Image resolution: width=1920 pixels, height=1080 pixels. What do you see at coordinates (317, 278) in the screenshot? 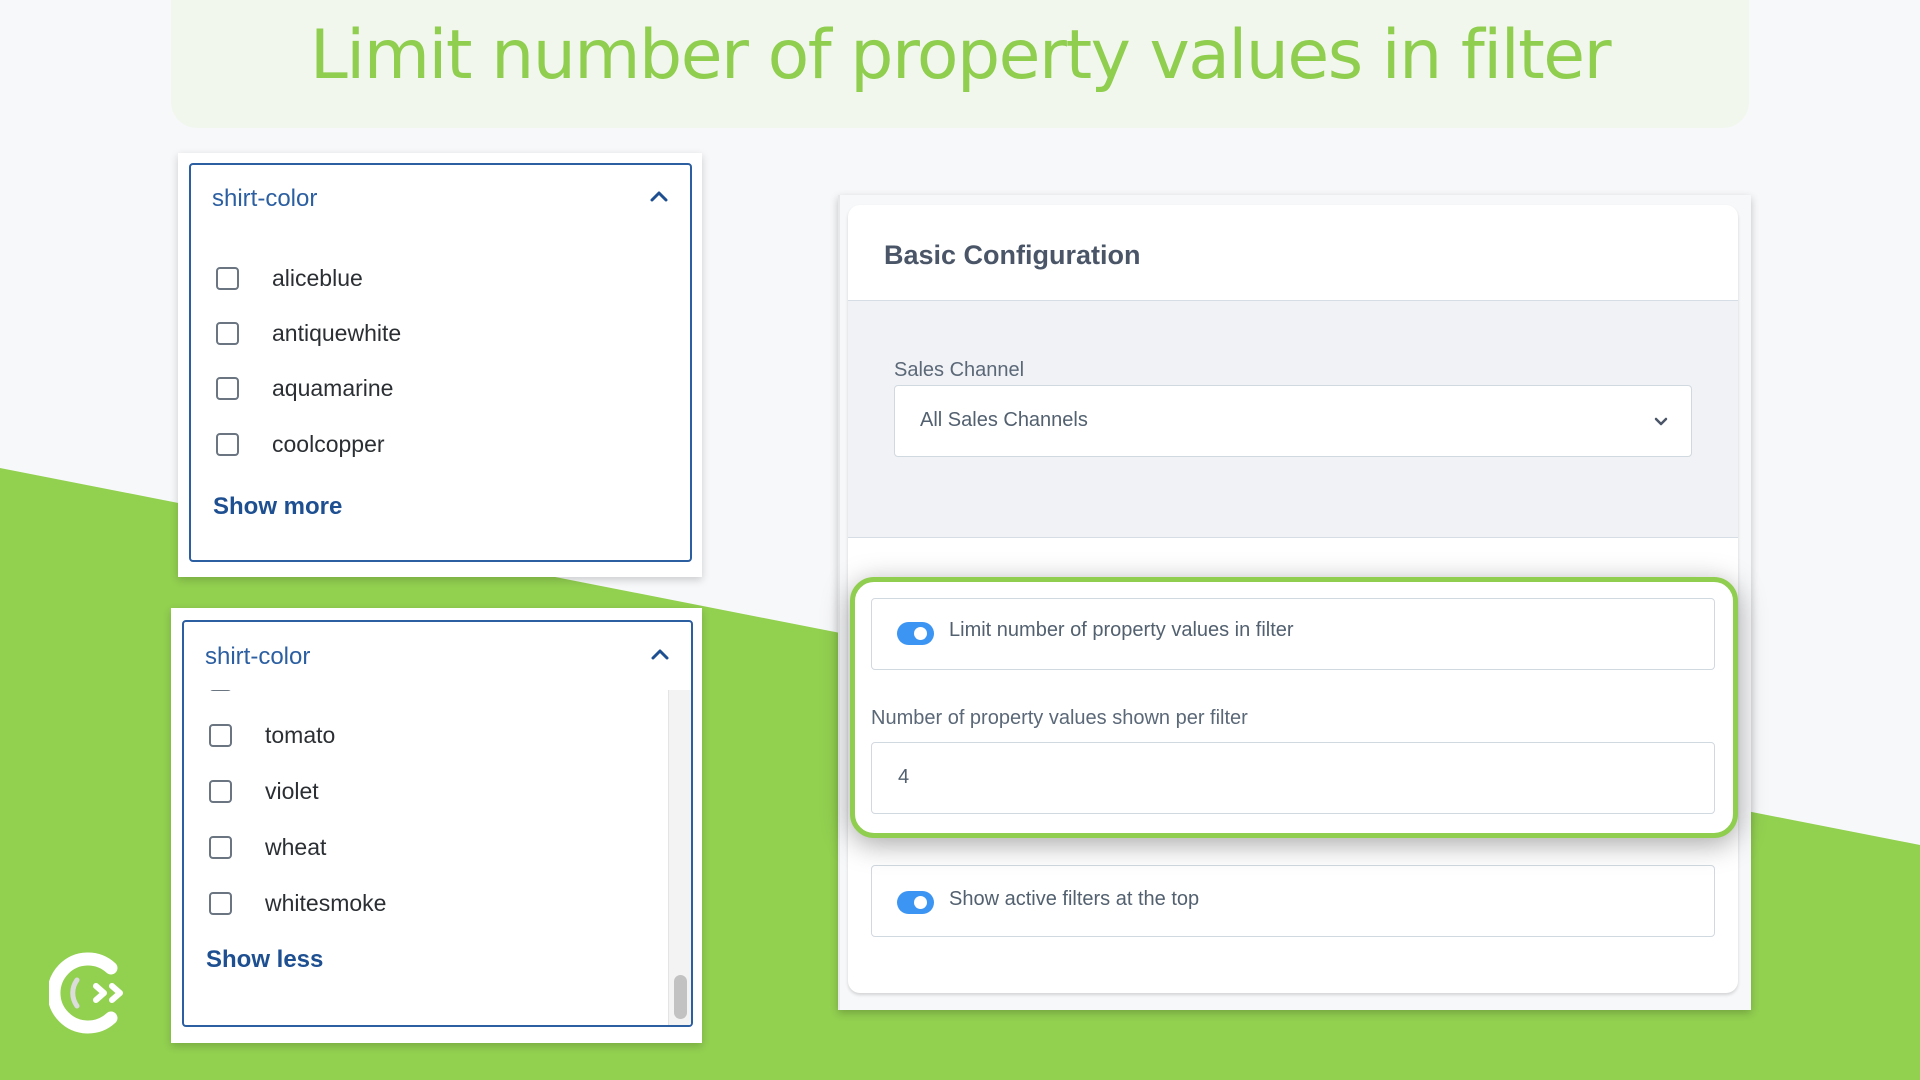
I see `filter-option-label: aliceblue` at bounding box center [317, 278].